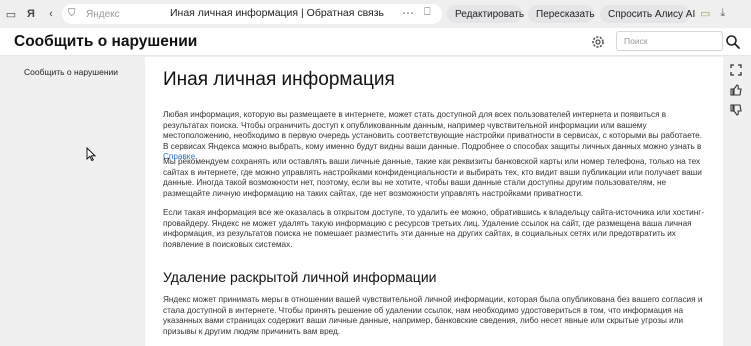  I want to click on ask-alice-label: Спросить Алису AI, so click(652, 14).